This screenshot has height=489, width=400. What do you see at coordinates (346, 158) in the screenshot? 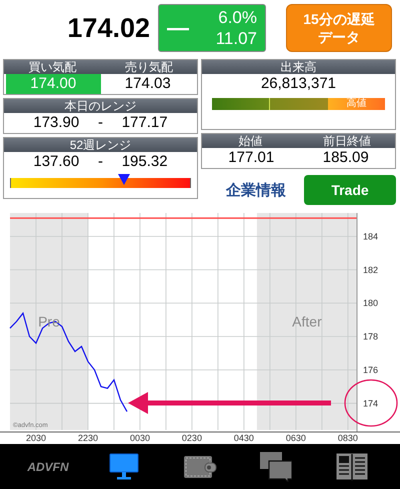
I see `price-value: 185.09` at bounding box center [346, 158].